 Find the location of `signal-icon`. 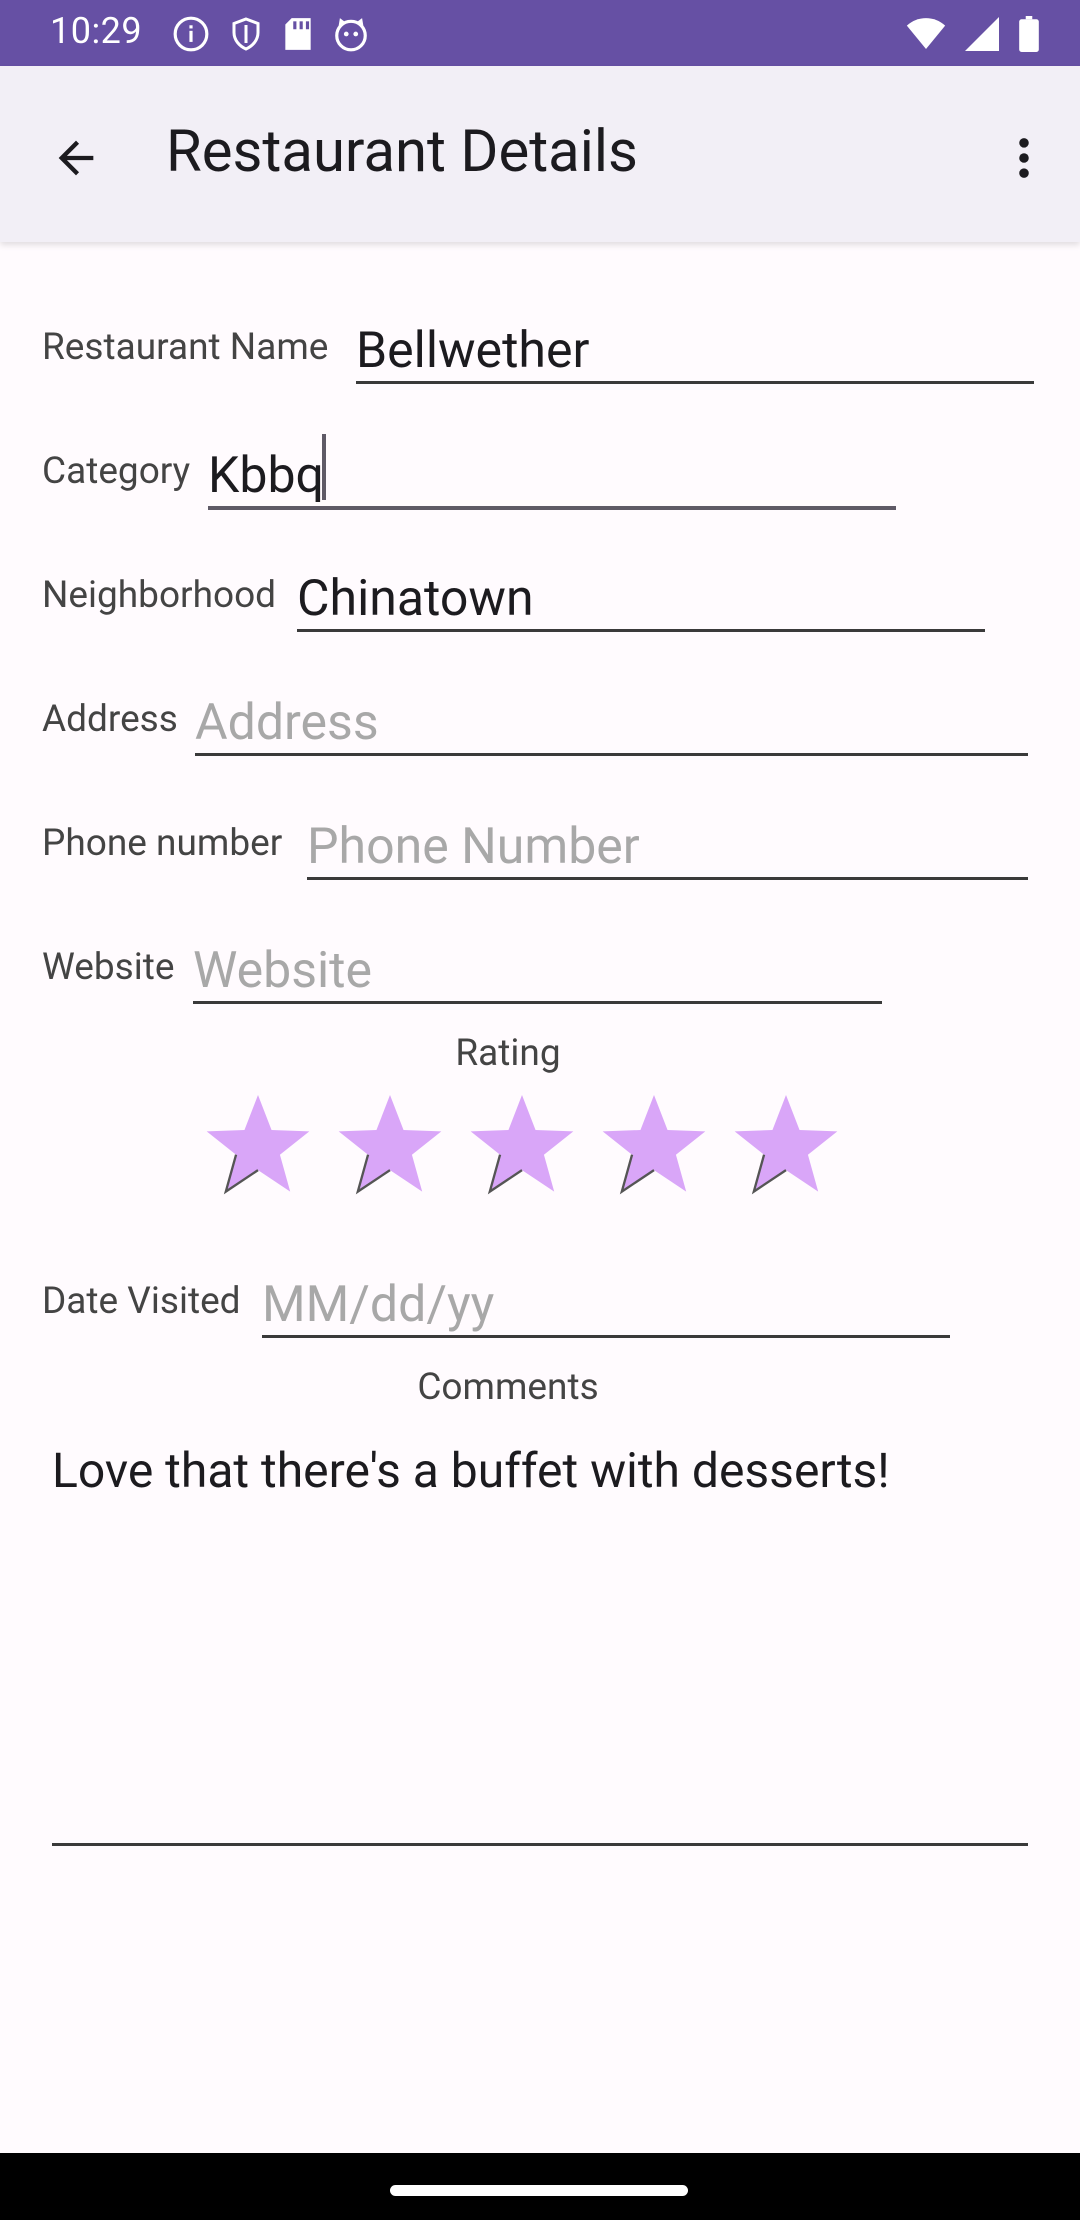

signal-icon is located at coordinates (982, 34).